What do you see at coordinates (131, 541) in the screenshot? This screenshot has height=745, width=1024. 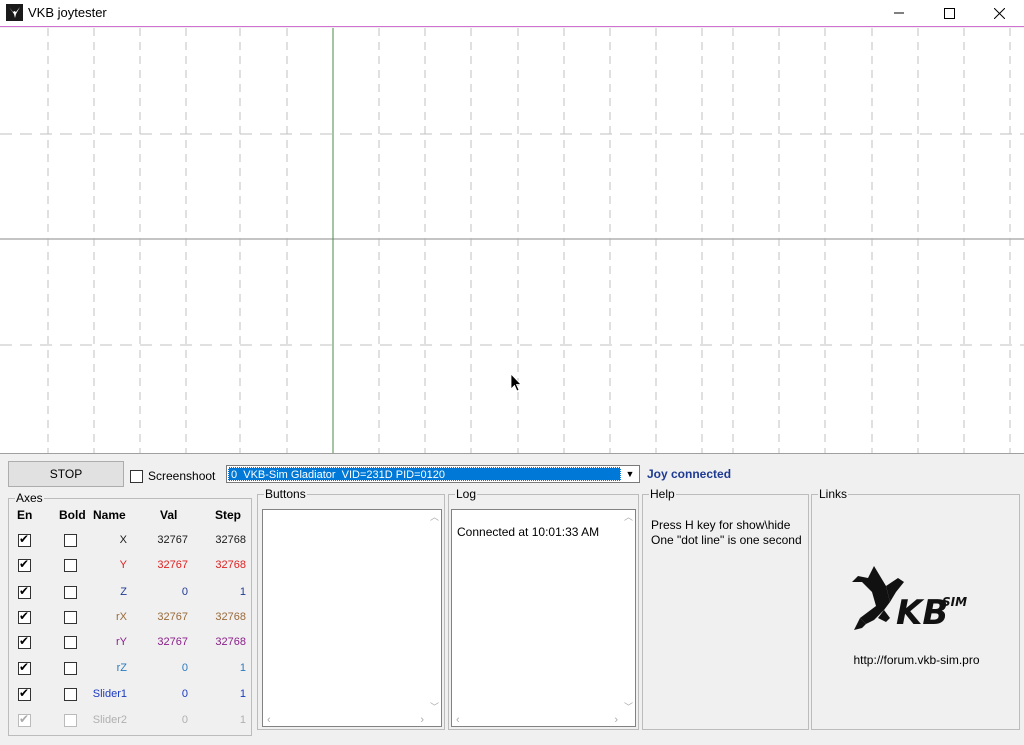 I see `axis-row-x: X 32767 32768` at bounding box center [131, 541].